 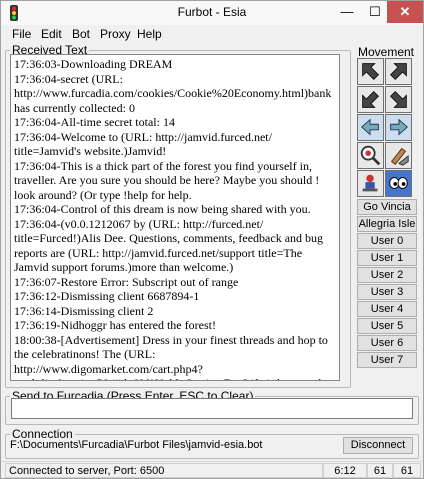 What do you see at coordinates (94, 122) in the screenshot?
I see `log-line: 17:36:04-All-time secret total: 14` at bounding box center [94, 122].